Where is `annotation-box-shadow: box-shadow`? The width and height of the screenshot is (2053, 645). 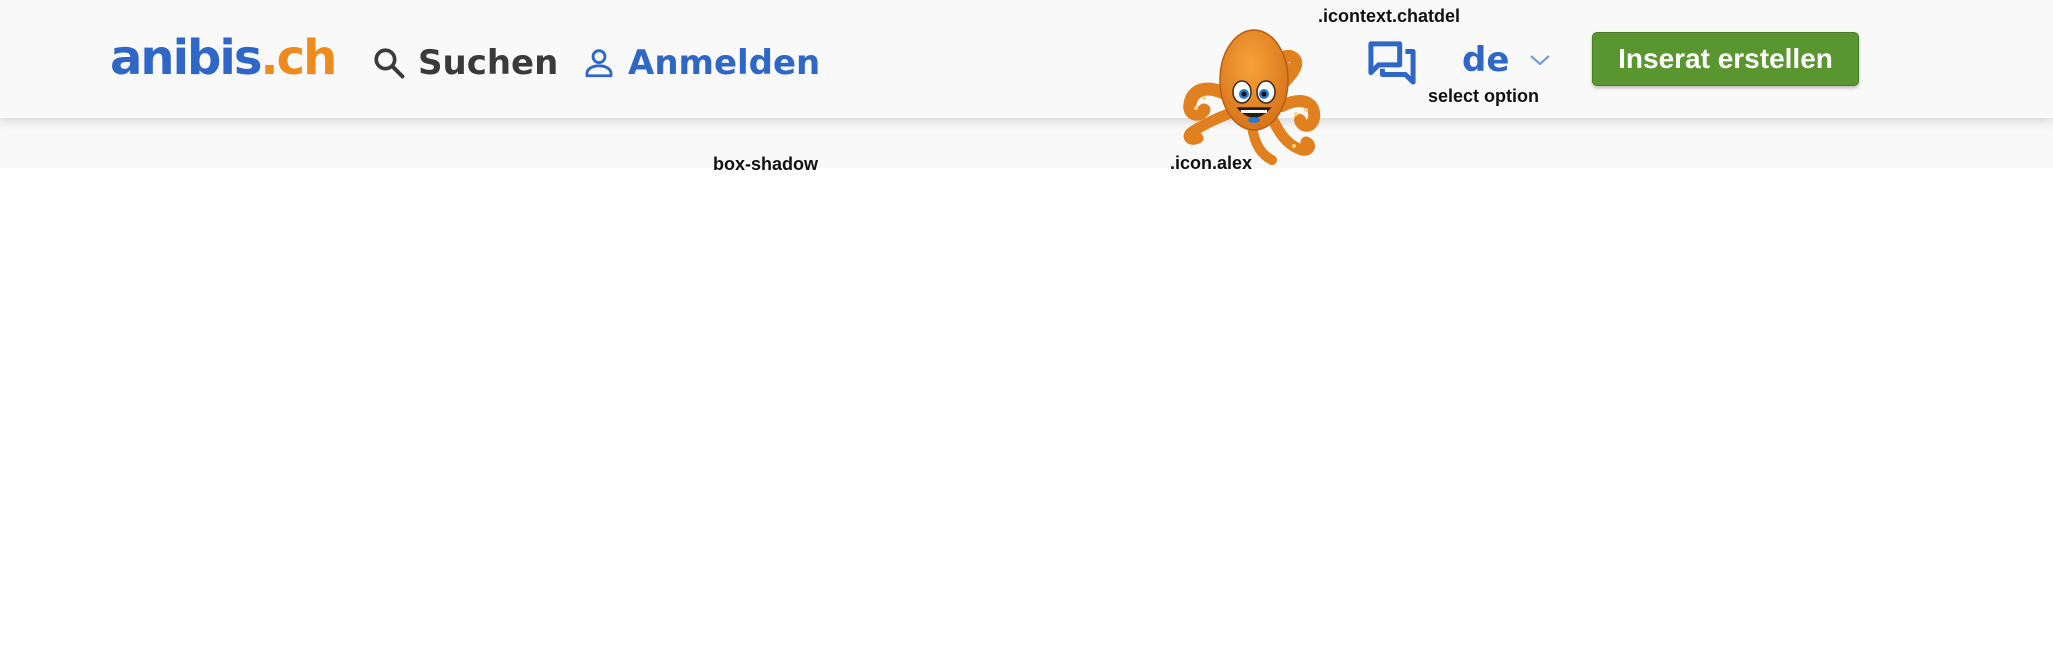 annotation-box-shadow: box-shadow is located at coordinates (766, 164).